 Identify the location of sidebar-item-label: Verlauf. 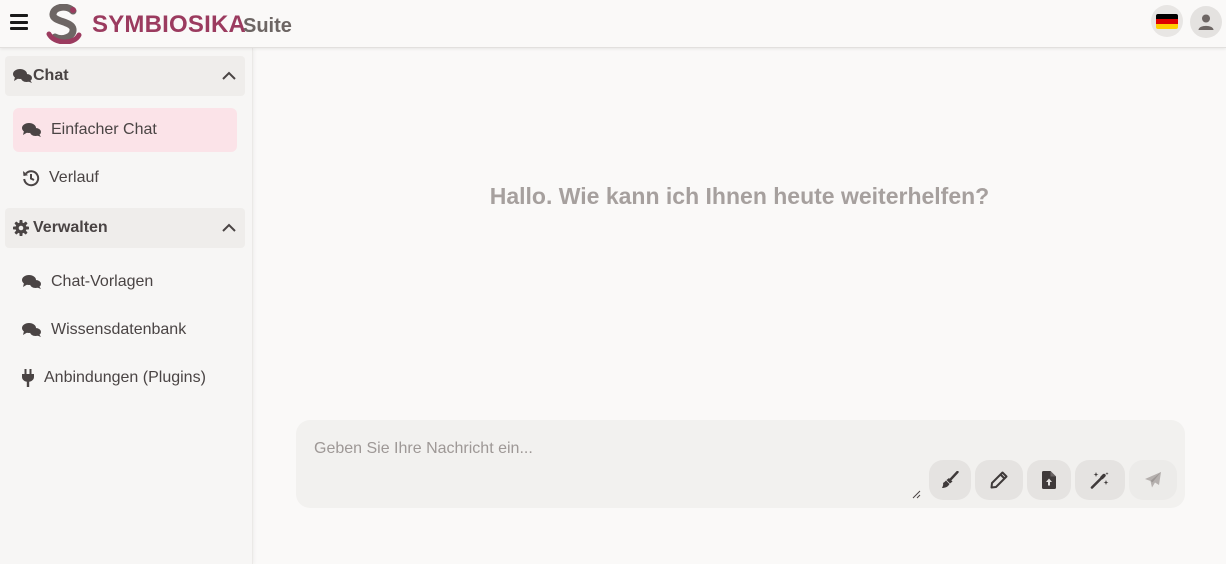
(74, 177).